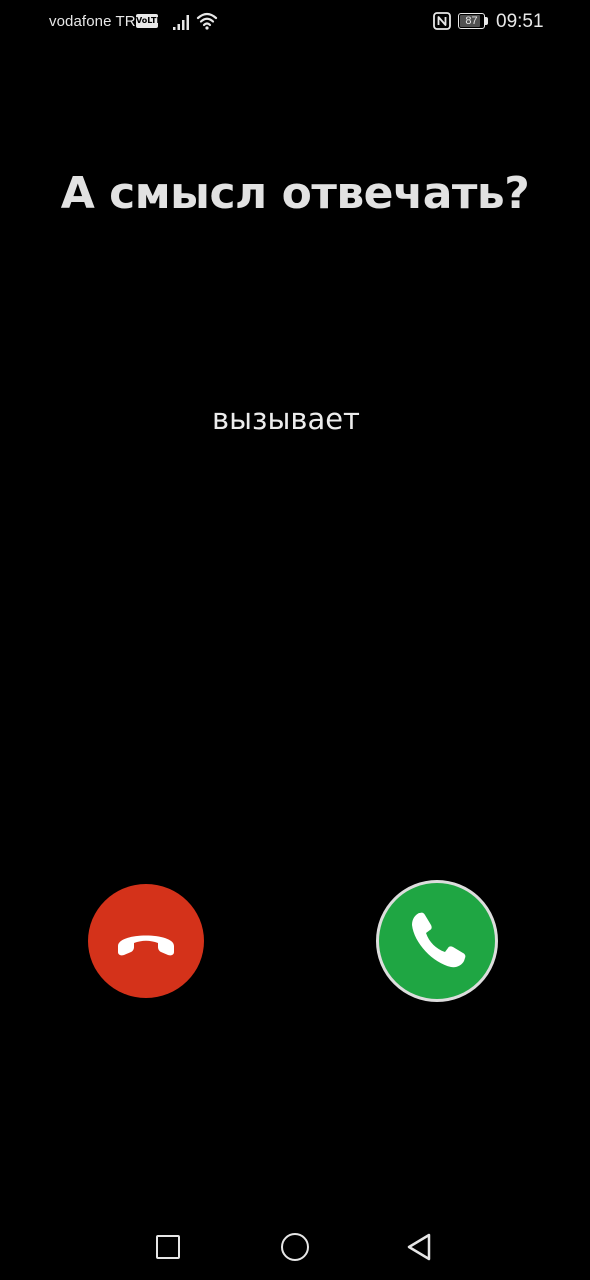 The height and width of the screenshot is (1280, 590). I want to click on battery-icon: 87, so click(473, 21).